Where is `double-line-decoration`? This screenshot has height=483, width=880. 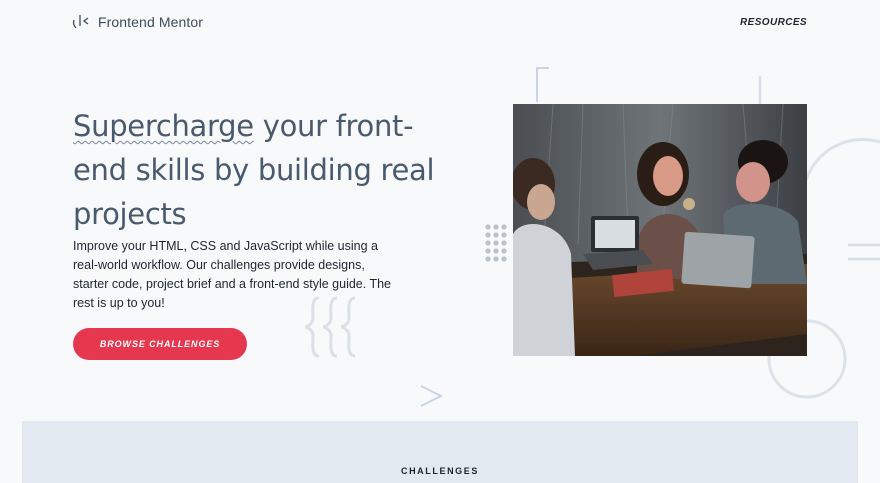
double-line-decoration is located at coordinates (864, 252).